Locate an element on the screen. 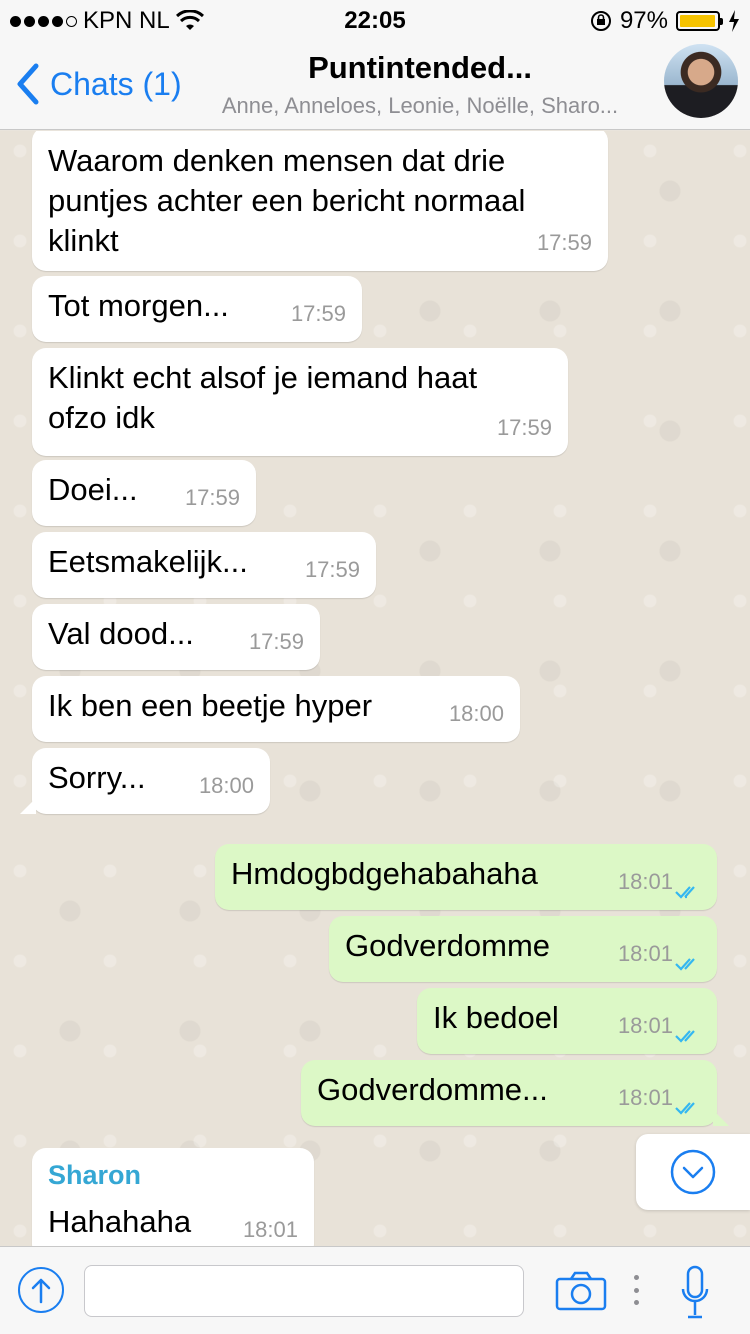 This screenshot has width=750, height=1334. attach-button is located at coordinates (41, 1290).